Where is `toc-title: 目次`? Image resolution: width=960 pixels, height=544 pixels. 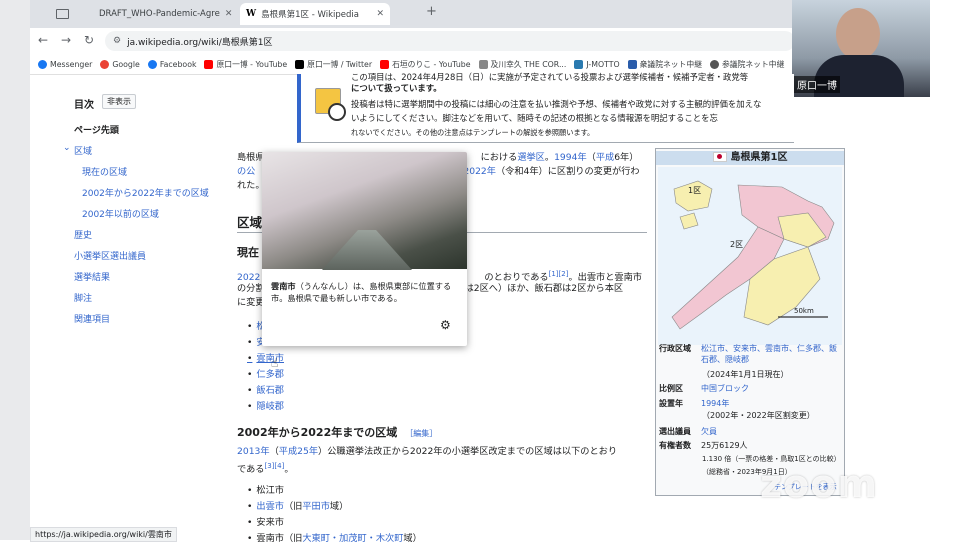 toc-title: 目次 is located at coordinates (84, 105).